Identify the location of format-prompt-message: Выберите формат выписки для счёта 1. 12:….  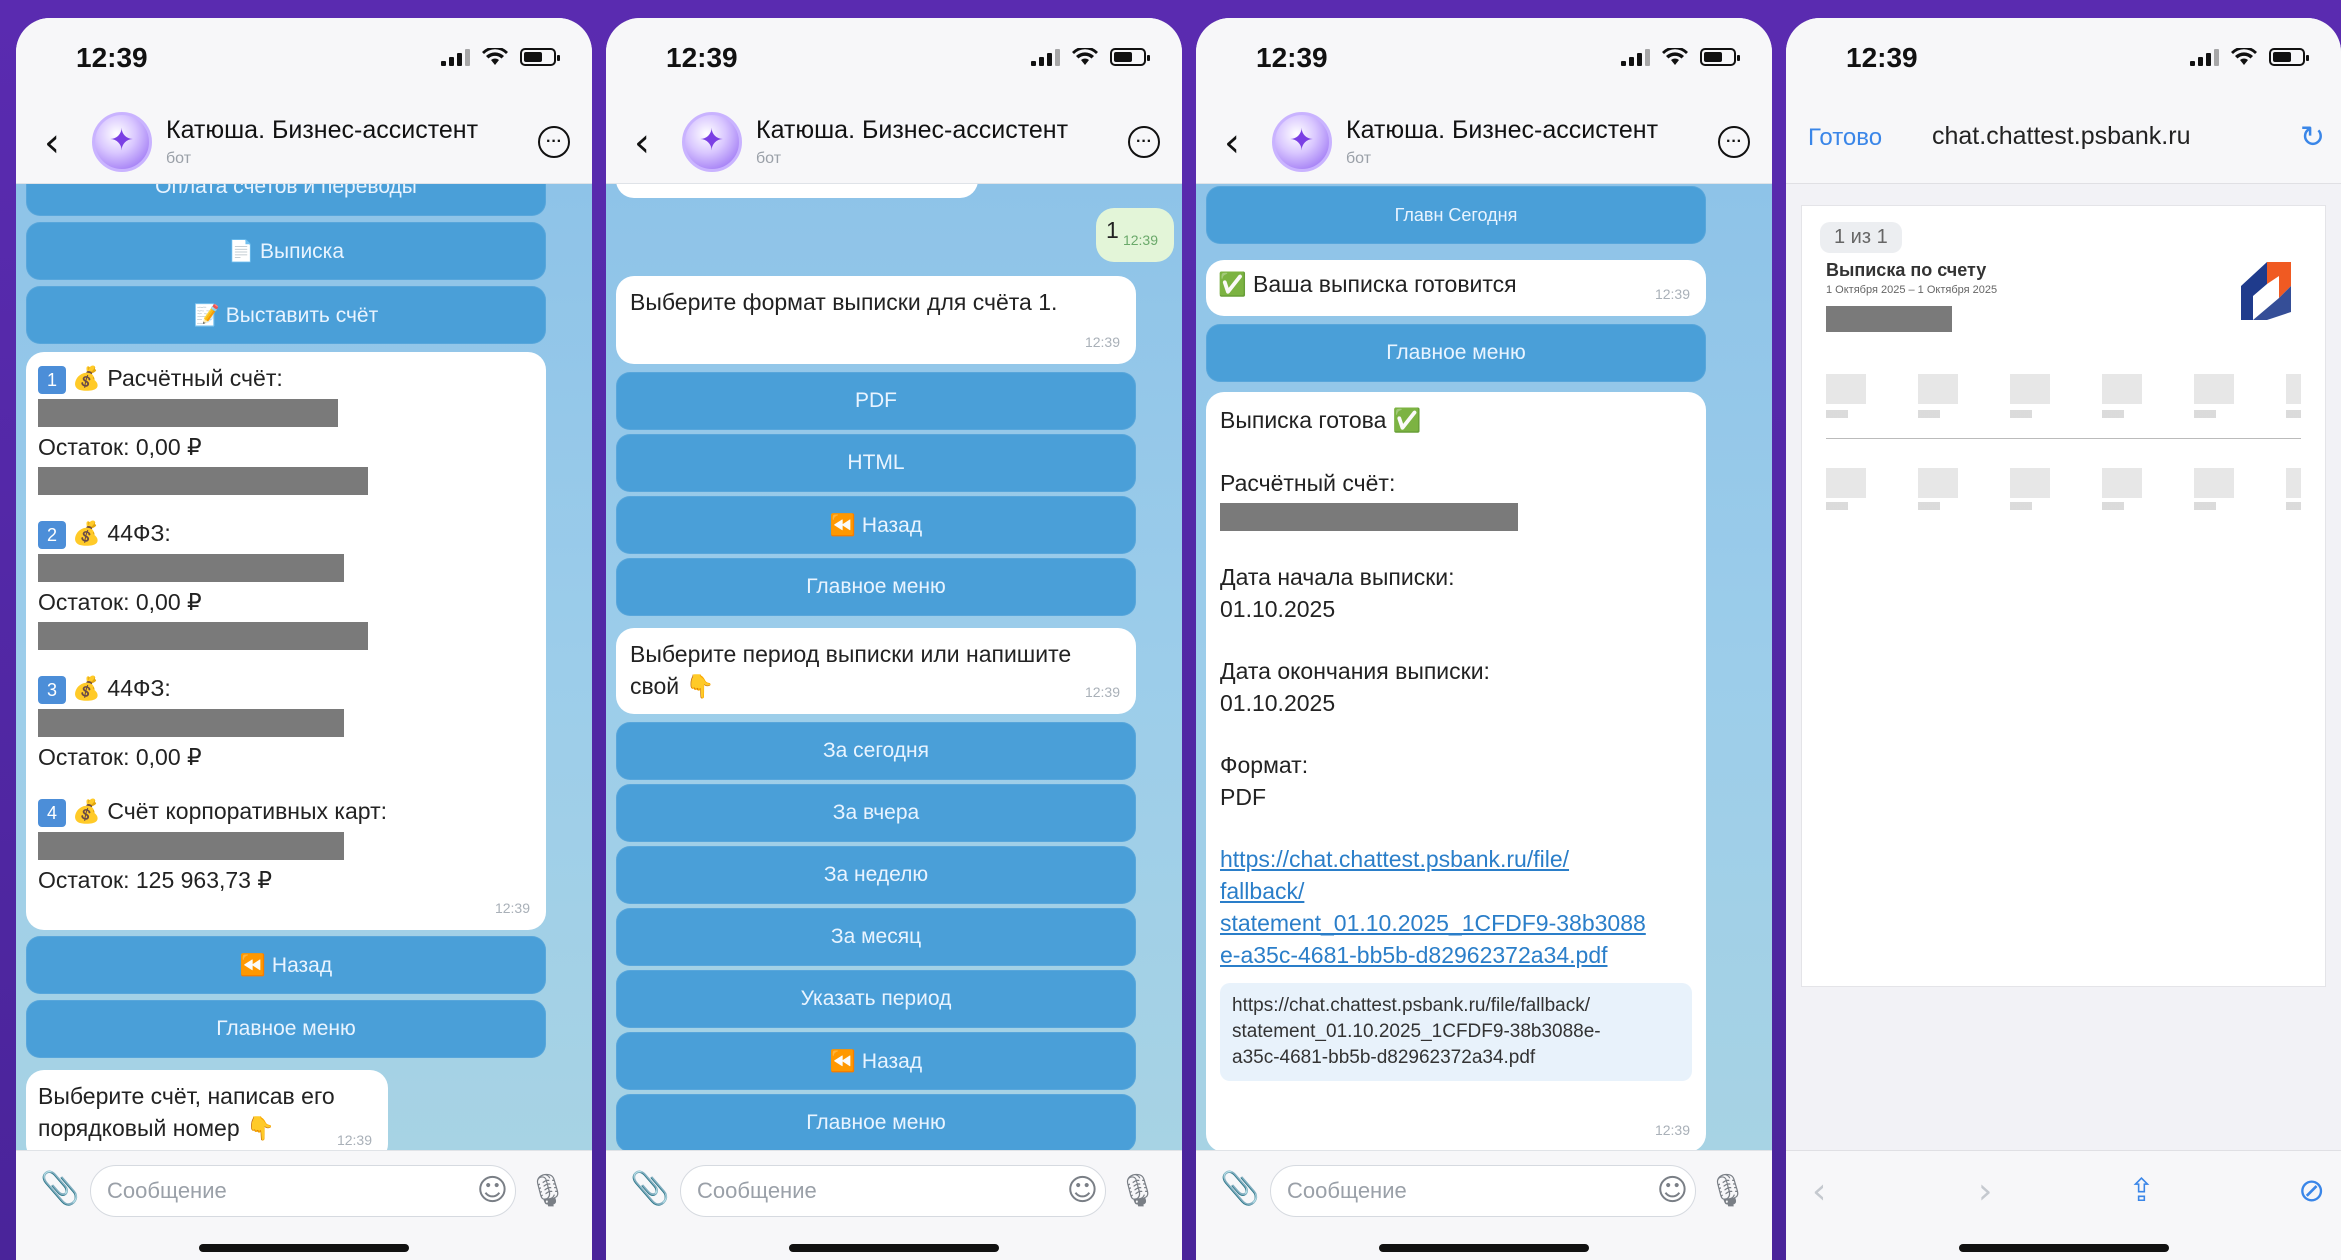
(876, 320).